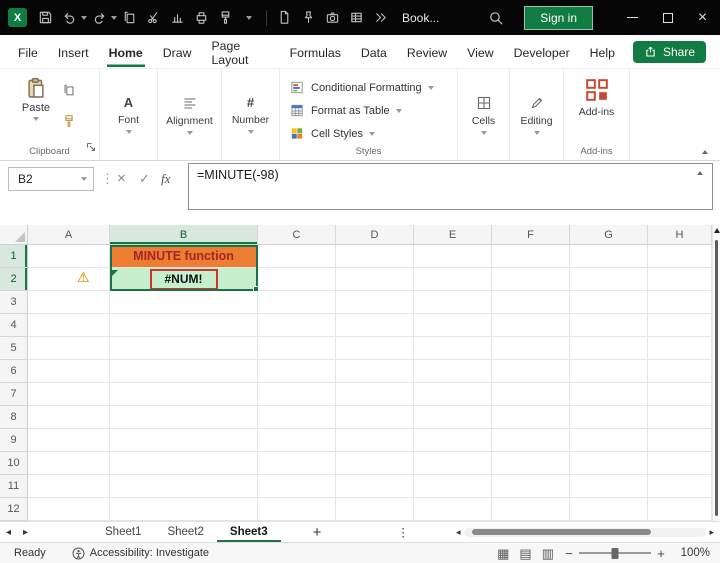  What do you see at coordinates (453, 394) in the screenshot?
I see `cell-E7` at bounding box center [453, 394].